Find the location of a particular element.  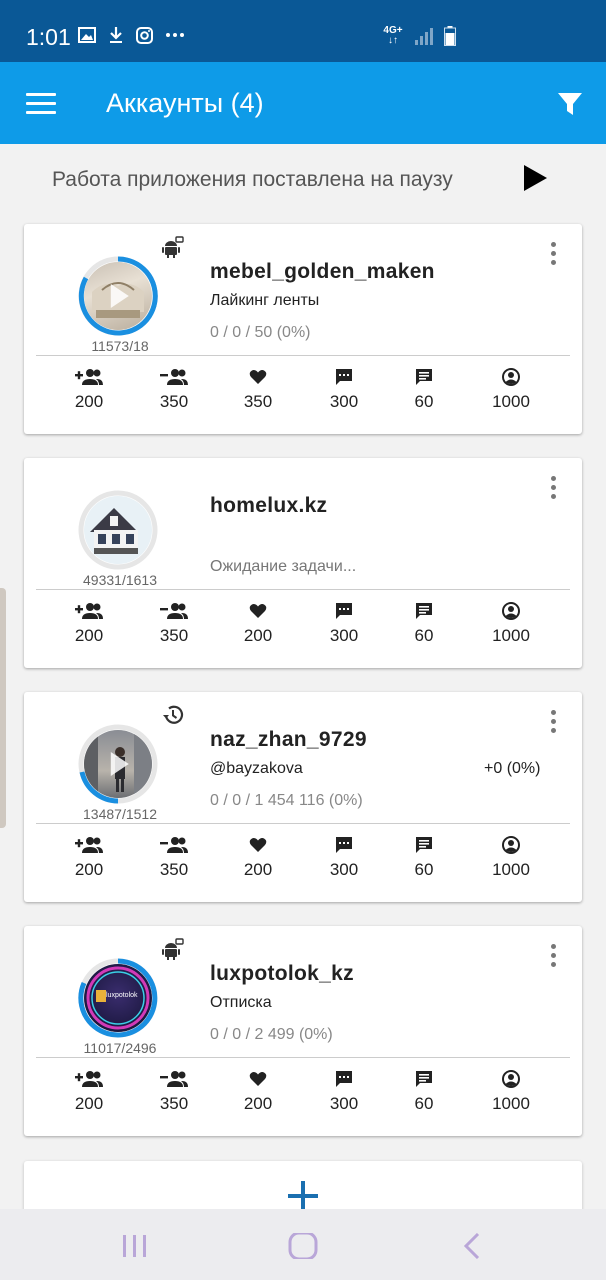

task-label: Лайкинг ленты is located at coordinates (265, 300).